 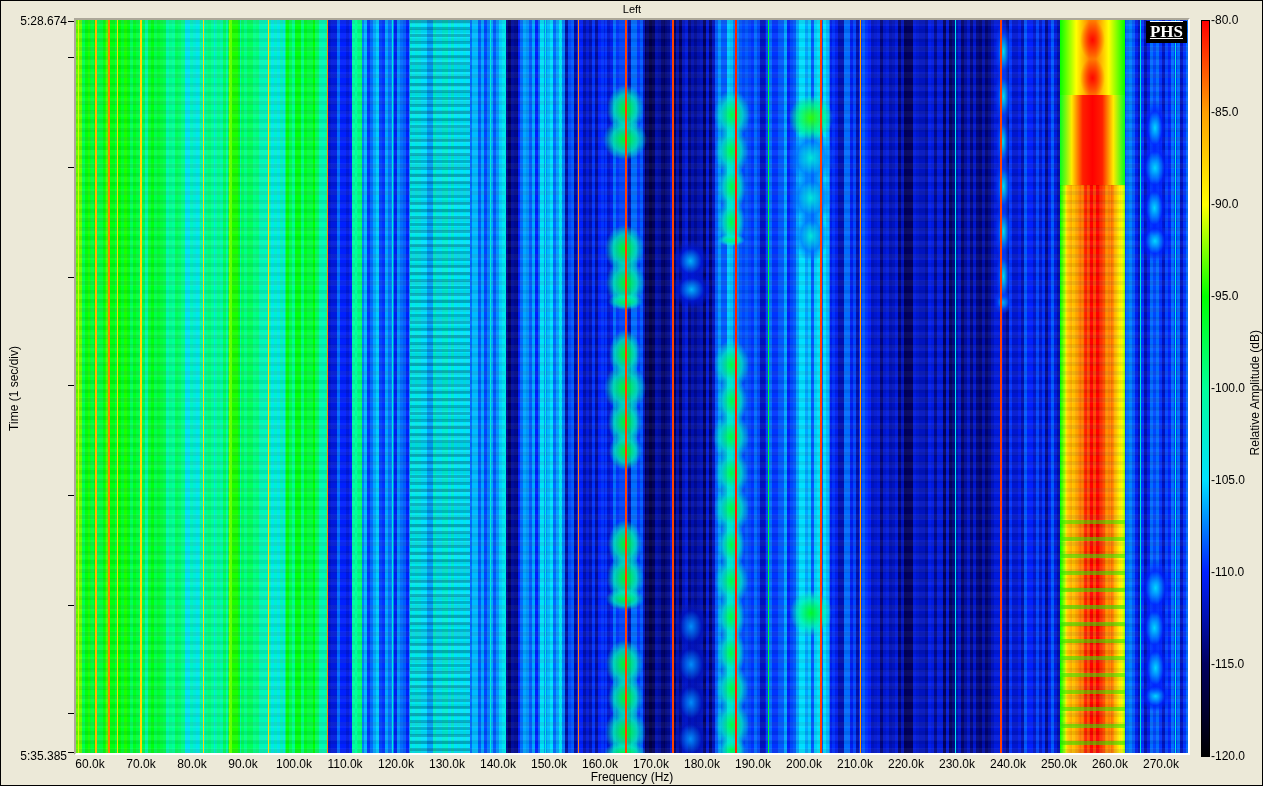 What do you see at coordinates (600, 764) in the screenshot?
I see `frequency-label: 160.0k` at bounding box center [600, 764].